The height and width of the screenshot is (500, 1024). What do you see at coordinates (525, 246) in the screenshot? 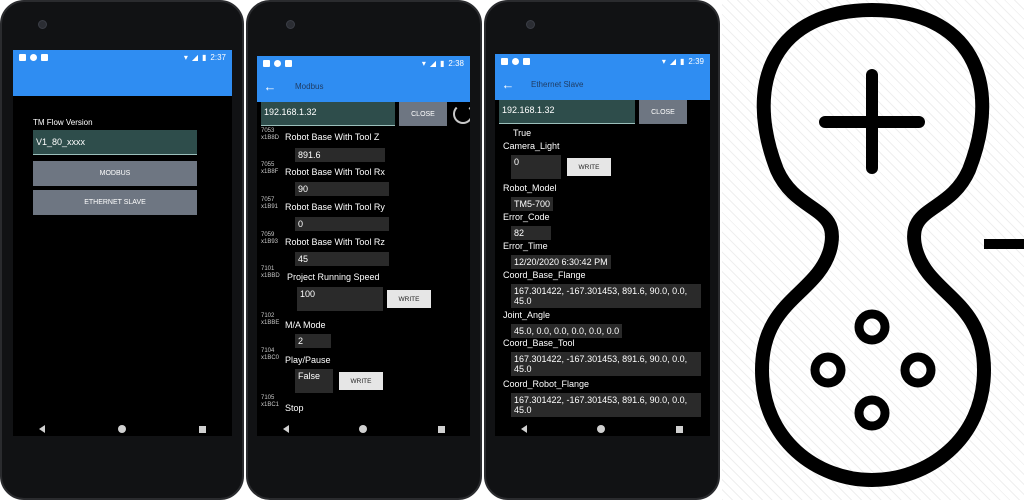
I see `error-time-label: Error_Time` at bounding box center [525, 246].